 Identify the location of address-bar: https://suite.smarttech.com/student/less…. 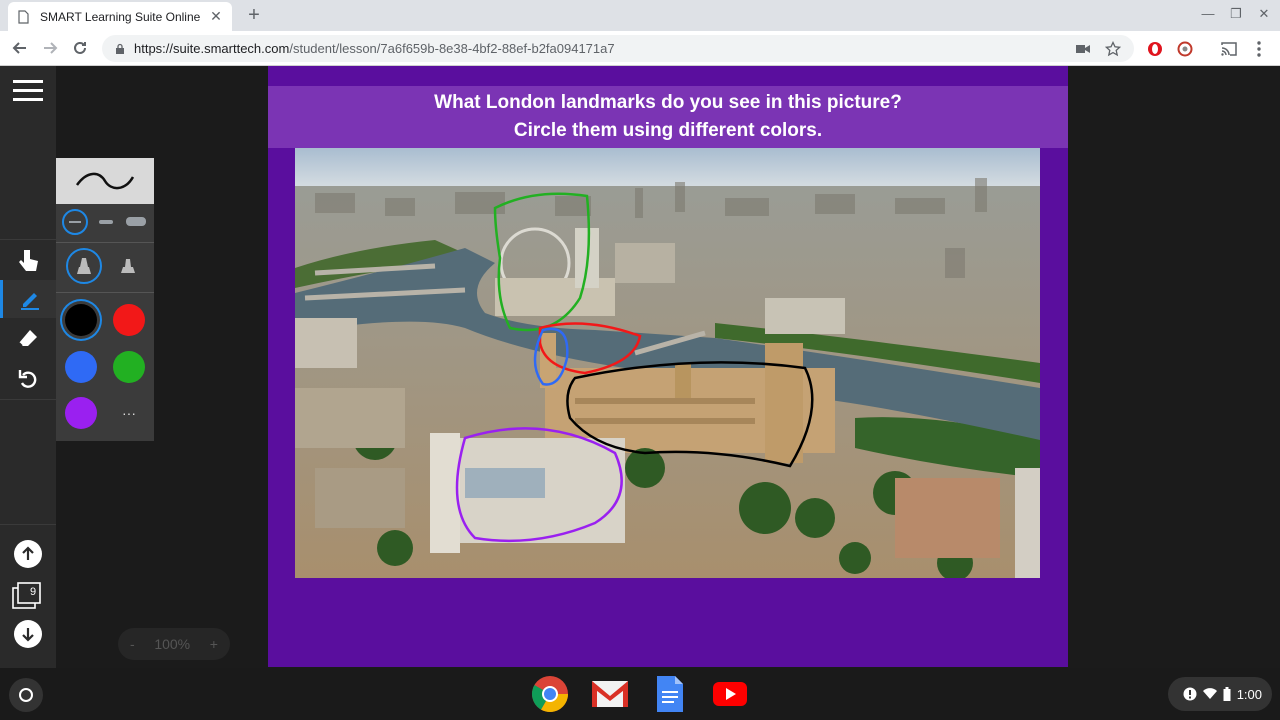
(618, 48).